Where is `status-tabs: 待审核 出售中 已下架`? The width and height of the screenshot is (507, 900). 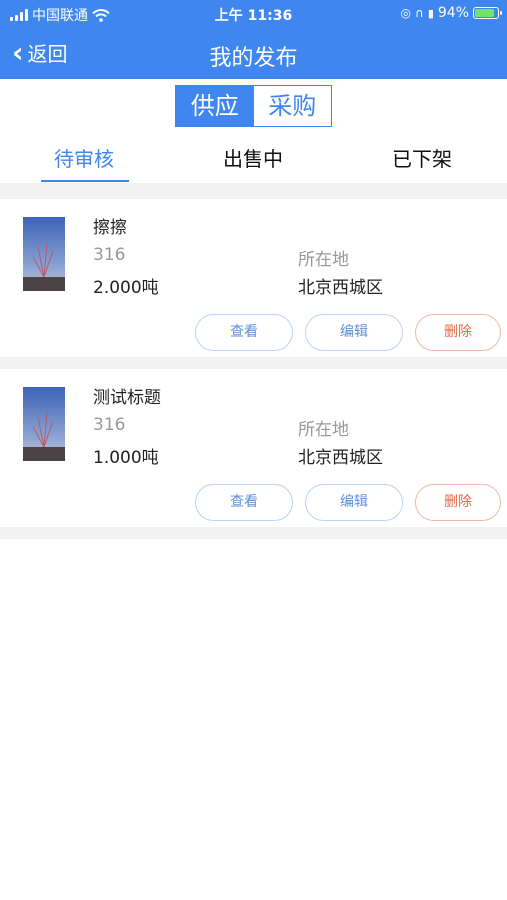
status-tabs: 待审核 出售中 已下架 is located at coordinates (253, 160).